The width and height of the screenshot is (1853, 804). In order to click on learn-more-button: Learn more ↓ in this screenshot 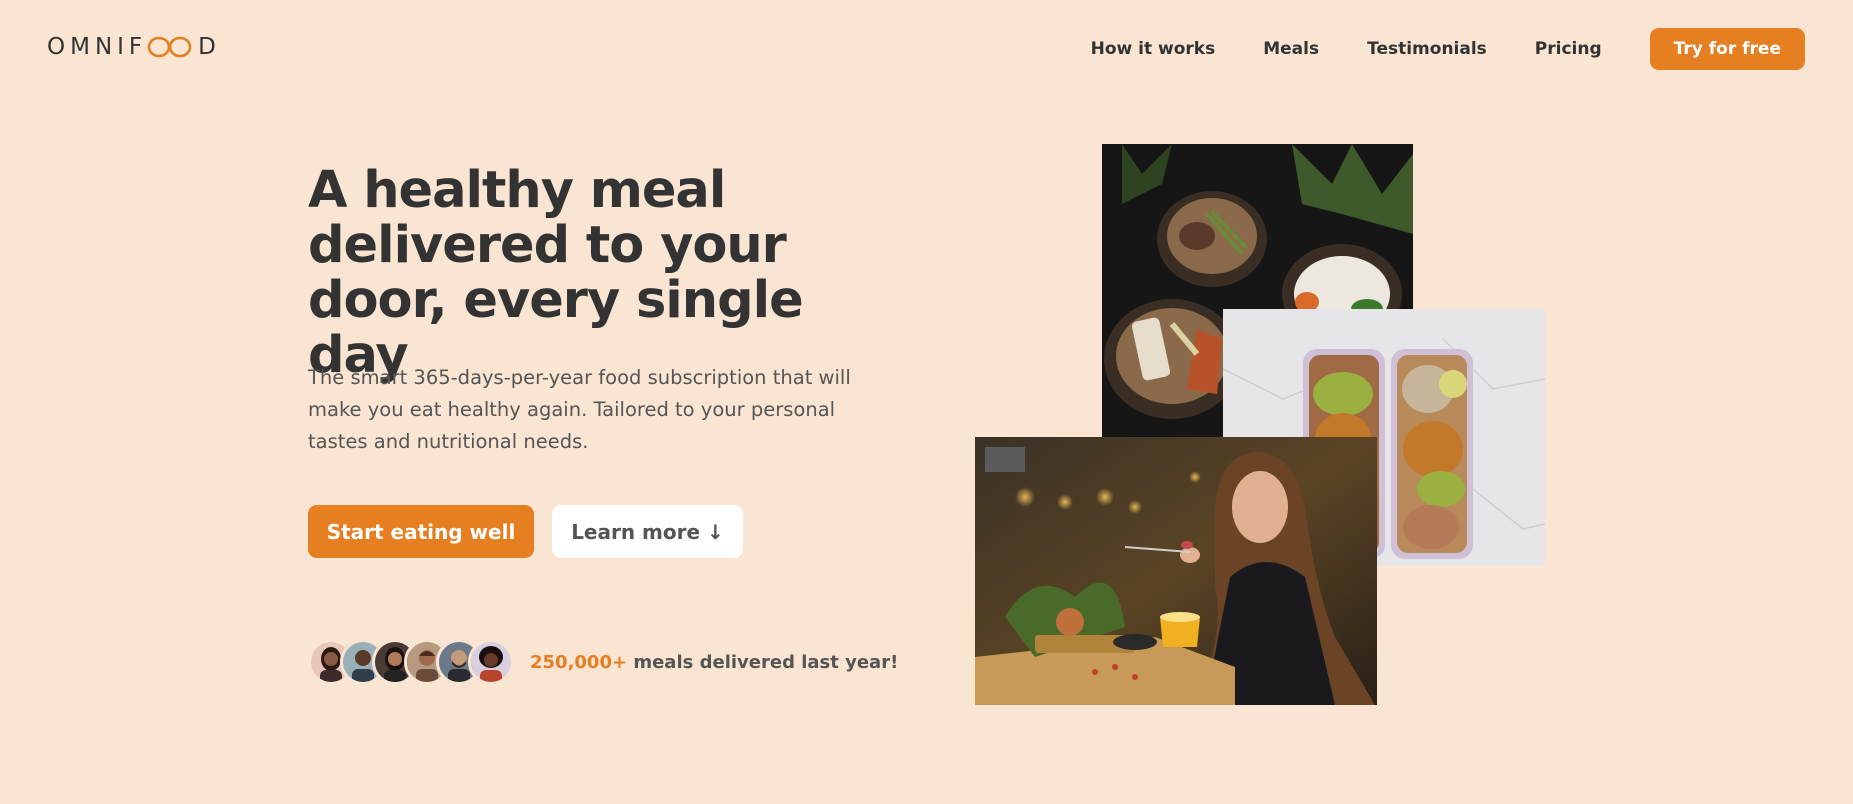, I will do `click(647, 531)`.